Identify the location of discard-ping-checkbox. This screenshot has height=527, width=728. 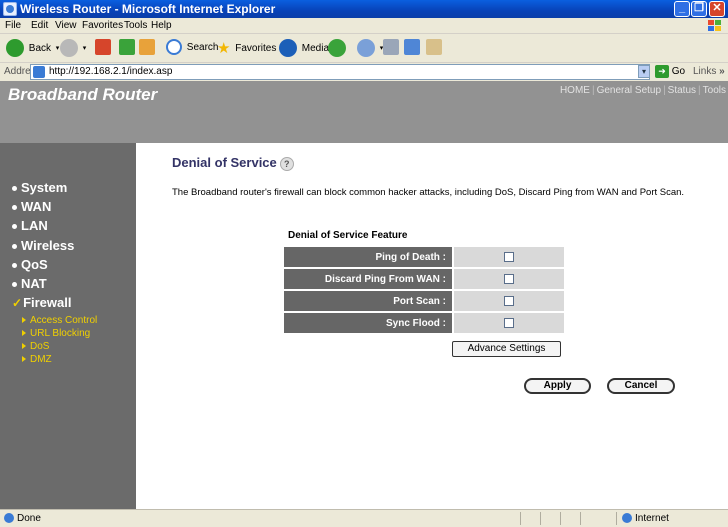
(509, 278).